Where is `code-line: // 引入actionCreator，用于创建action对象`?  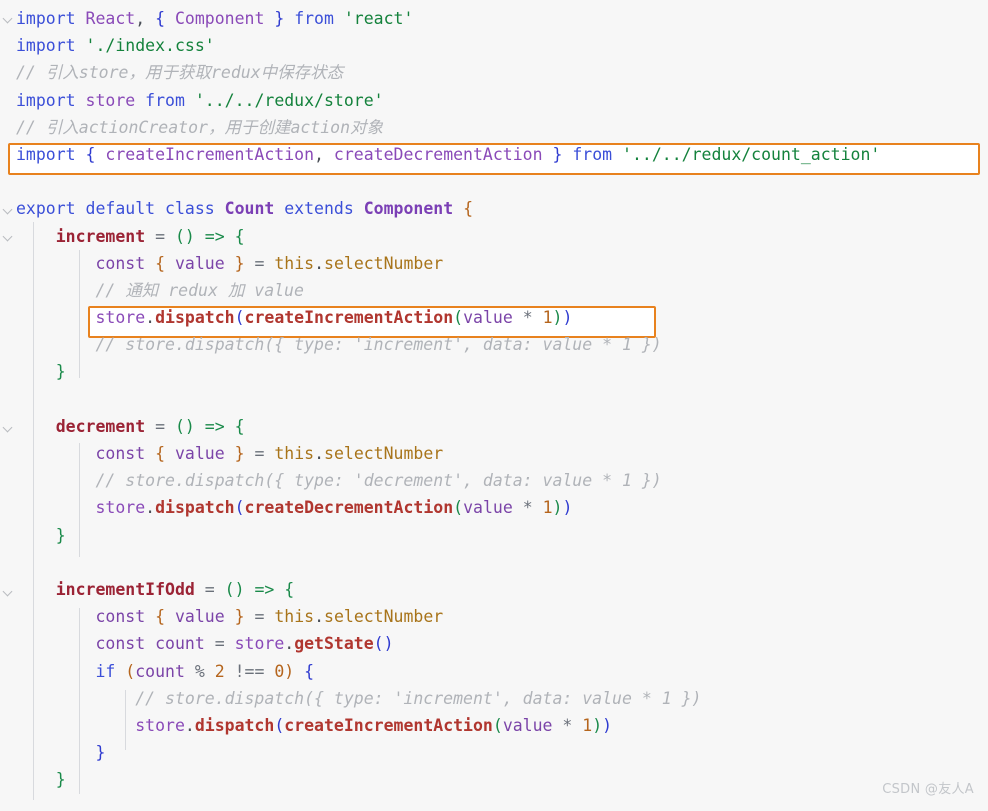 code-line: // 引入actionCreator，用于创建action对象 is located at coordinates (502, 127).